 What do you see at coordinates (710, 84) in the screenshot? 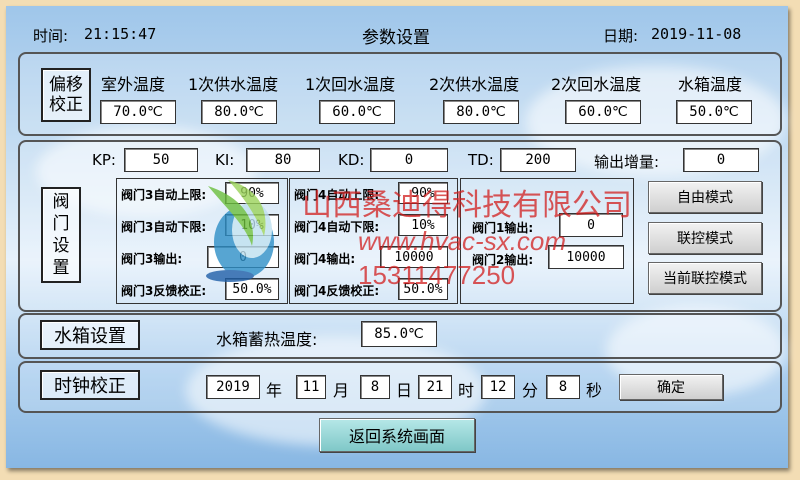
I see `offset-label-tank: 水箱温度` at bounding box center [710, 84].